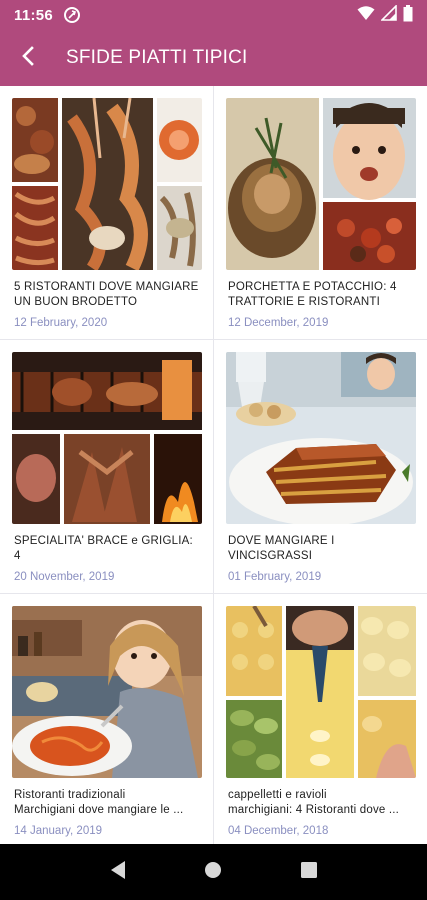 This screenshot has height=900, width=427. Describe the element at coordinates (107, 692) in the screenshot. I see `child-pasta-image` at that location.